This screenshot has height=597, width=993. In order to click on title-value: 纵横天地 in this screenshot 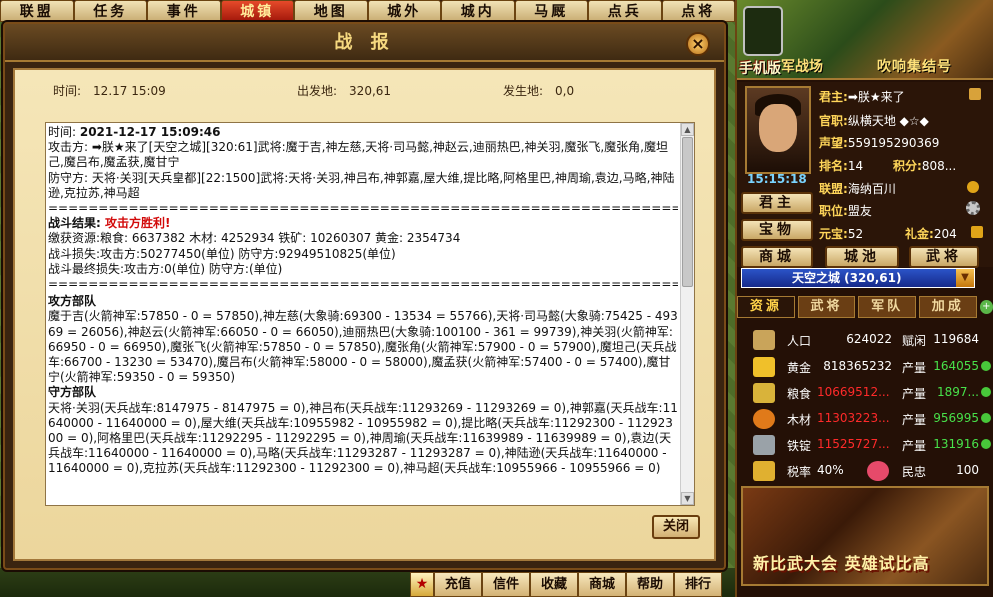, I will do `click(871, 121)`.